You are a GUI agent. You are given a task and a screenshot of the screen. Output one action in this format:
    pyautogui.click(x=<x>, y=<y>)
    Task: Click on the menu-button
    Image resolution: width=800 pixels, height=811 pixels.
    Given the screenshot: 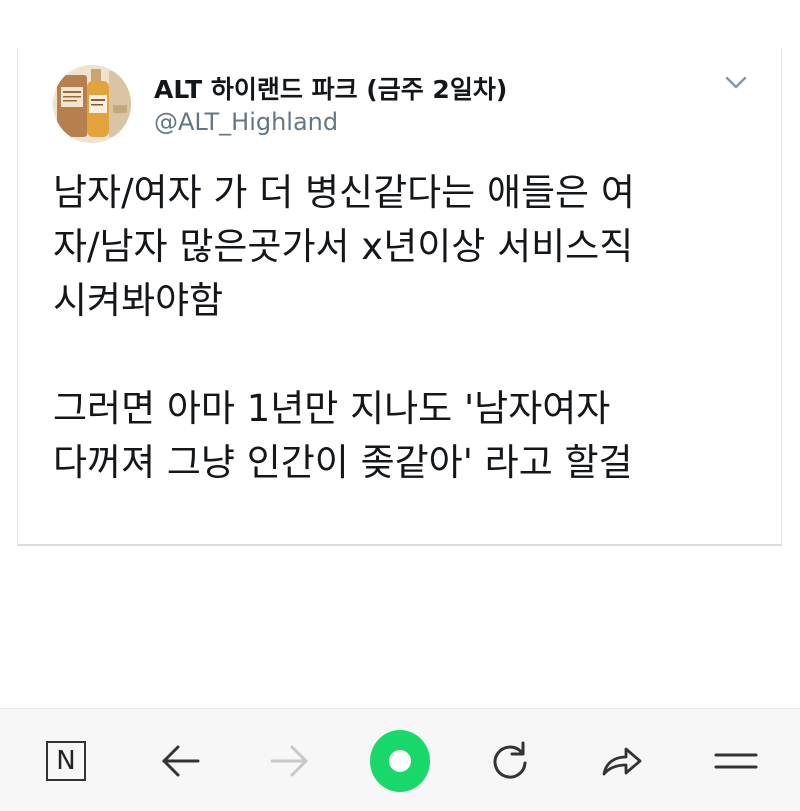 What is the action you would take?
    pyautogui.click(x=736, y=761)
    